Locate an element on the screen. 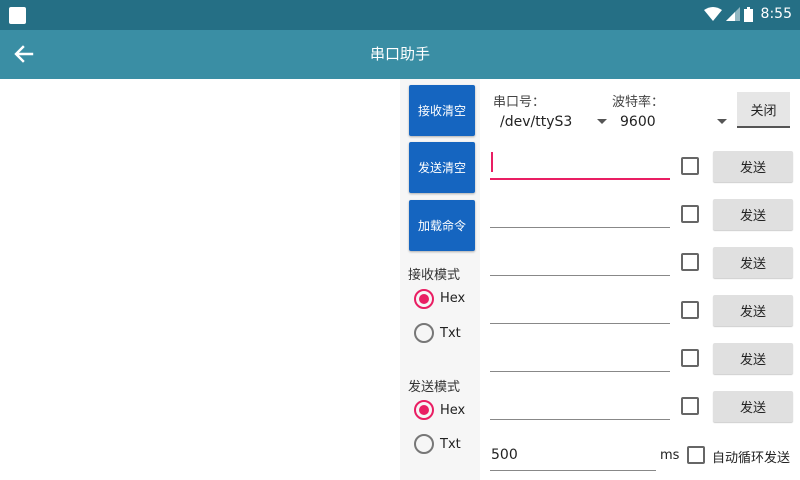 This screenshot has height=480, width=800. receive-hex-label: Hex is located at coordinates (453, 298).